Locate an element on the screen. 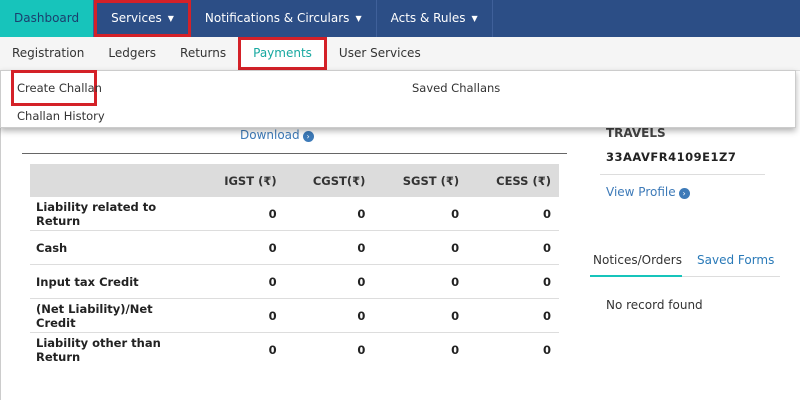 Image resolution: width=800 pixels, height=400 pixels. table-row: Liability other than Return 0 0 0 0 is located at coordinates (294, 350).